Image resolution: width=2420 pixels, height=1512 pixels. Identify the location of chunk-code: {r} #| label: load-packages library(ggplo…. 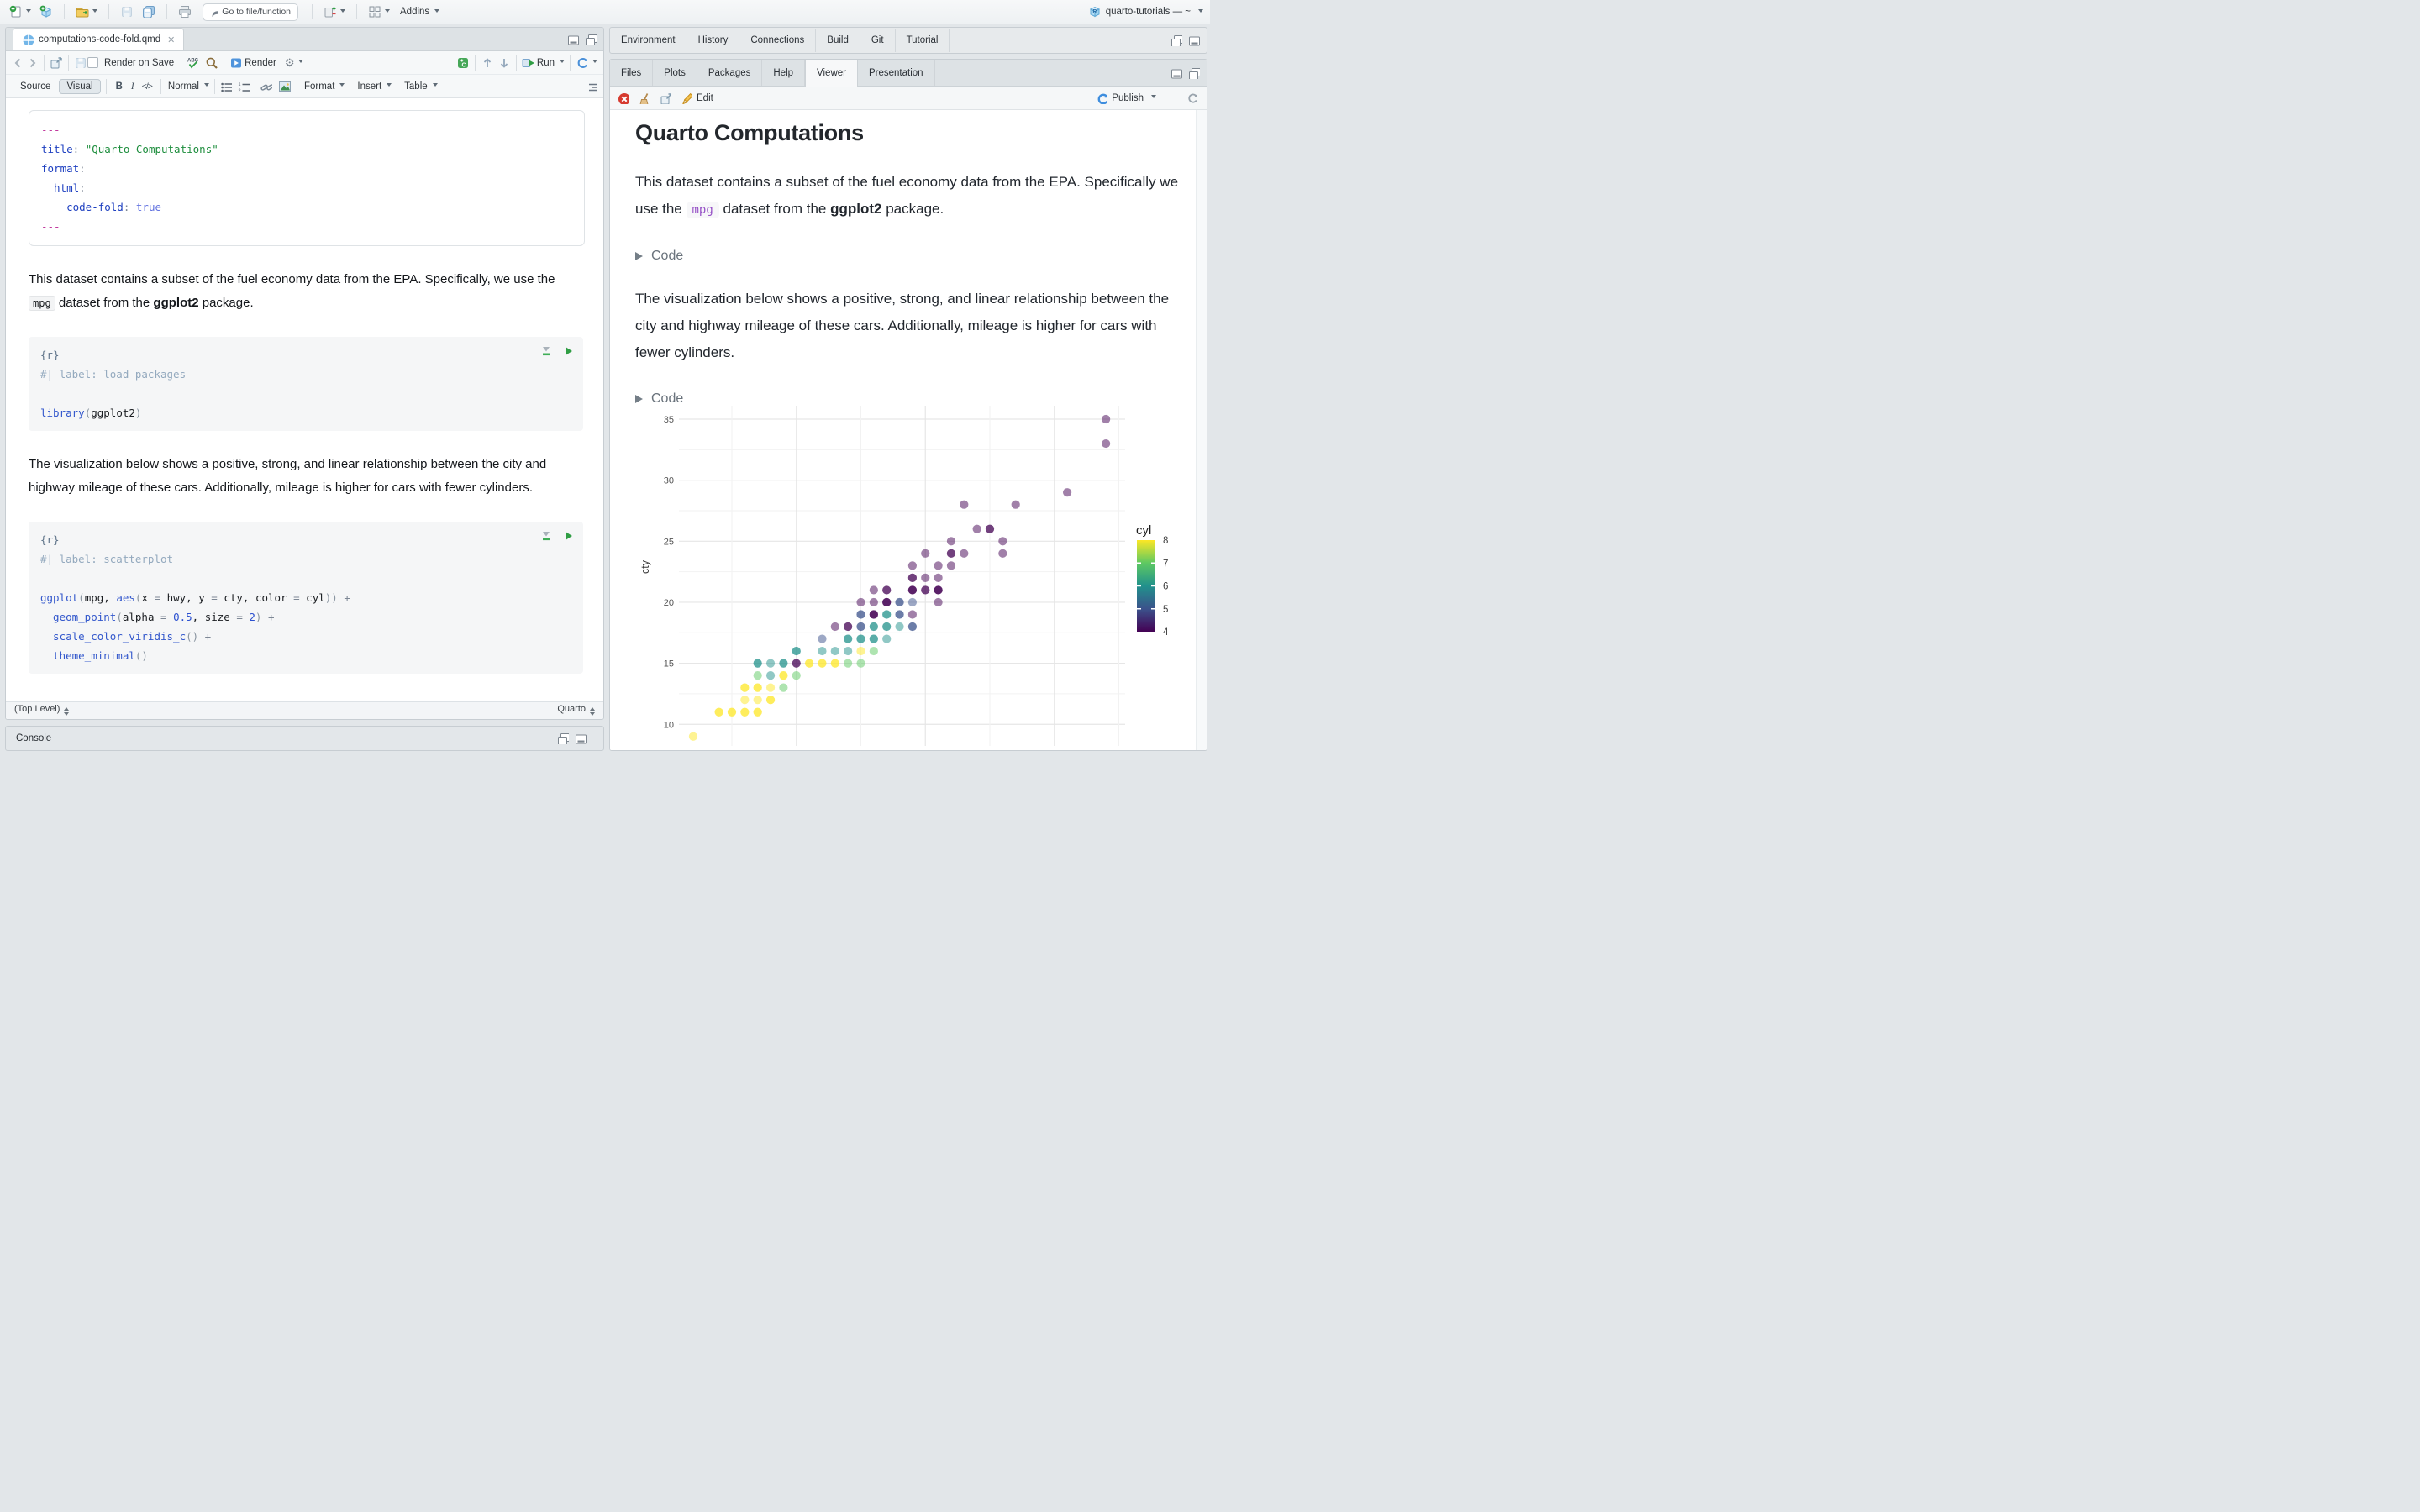
(306, 384).